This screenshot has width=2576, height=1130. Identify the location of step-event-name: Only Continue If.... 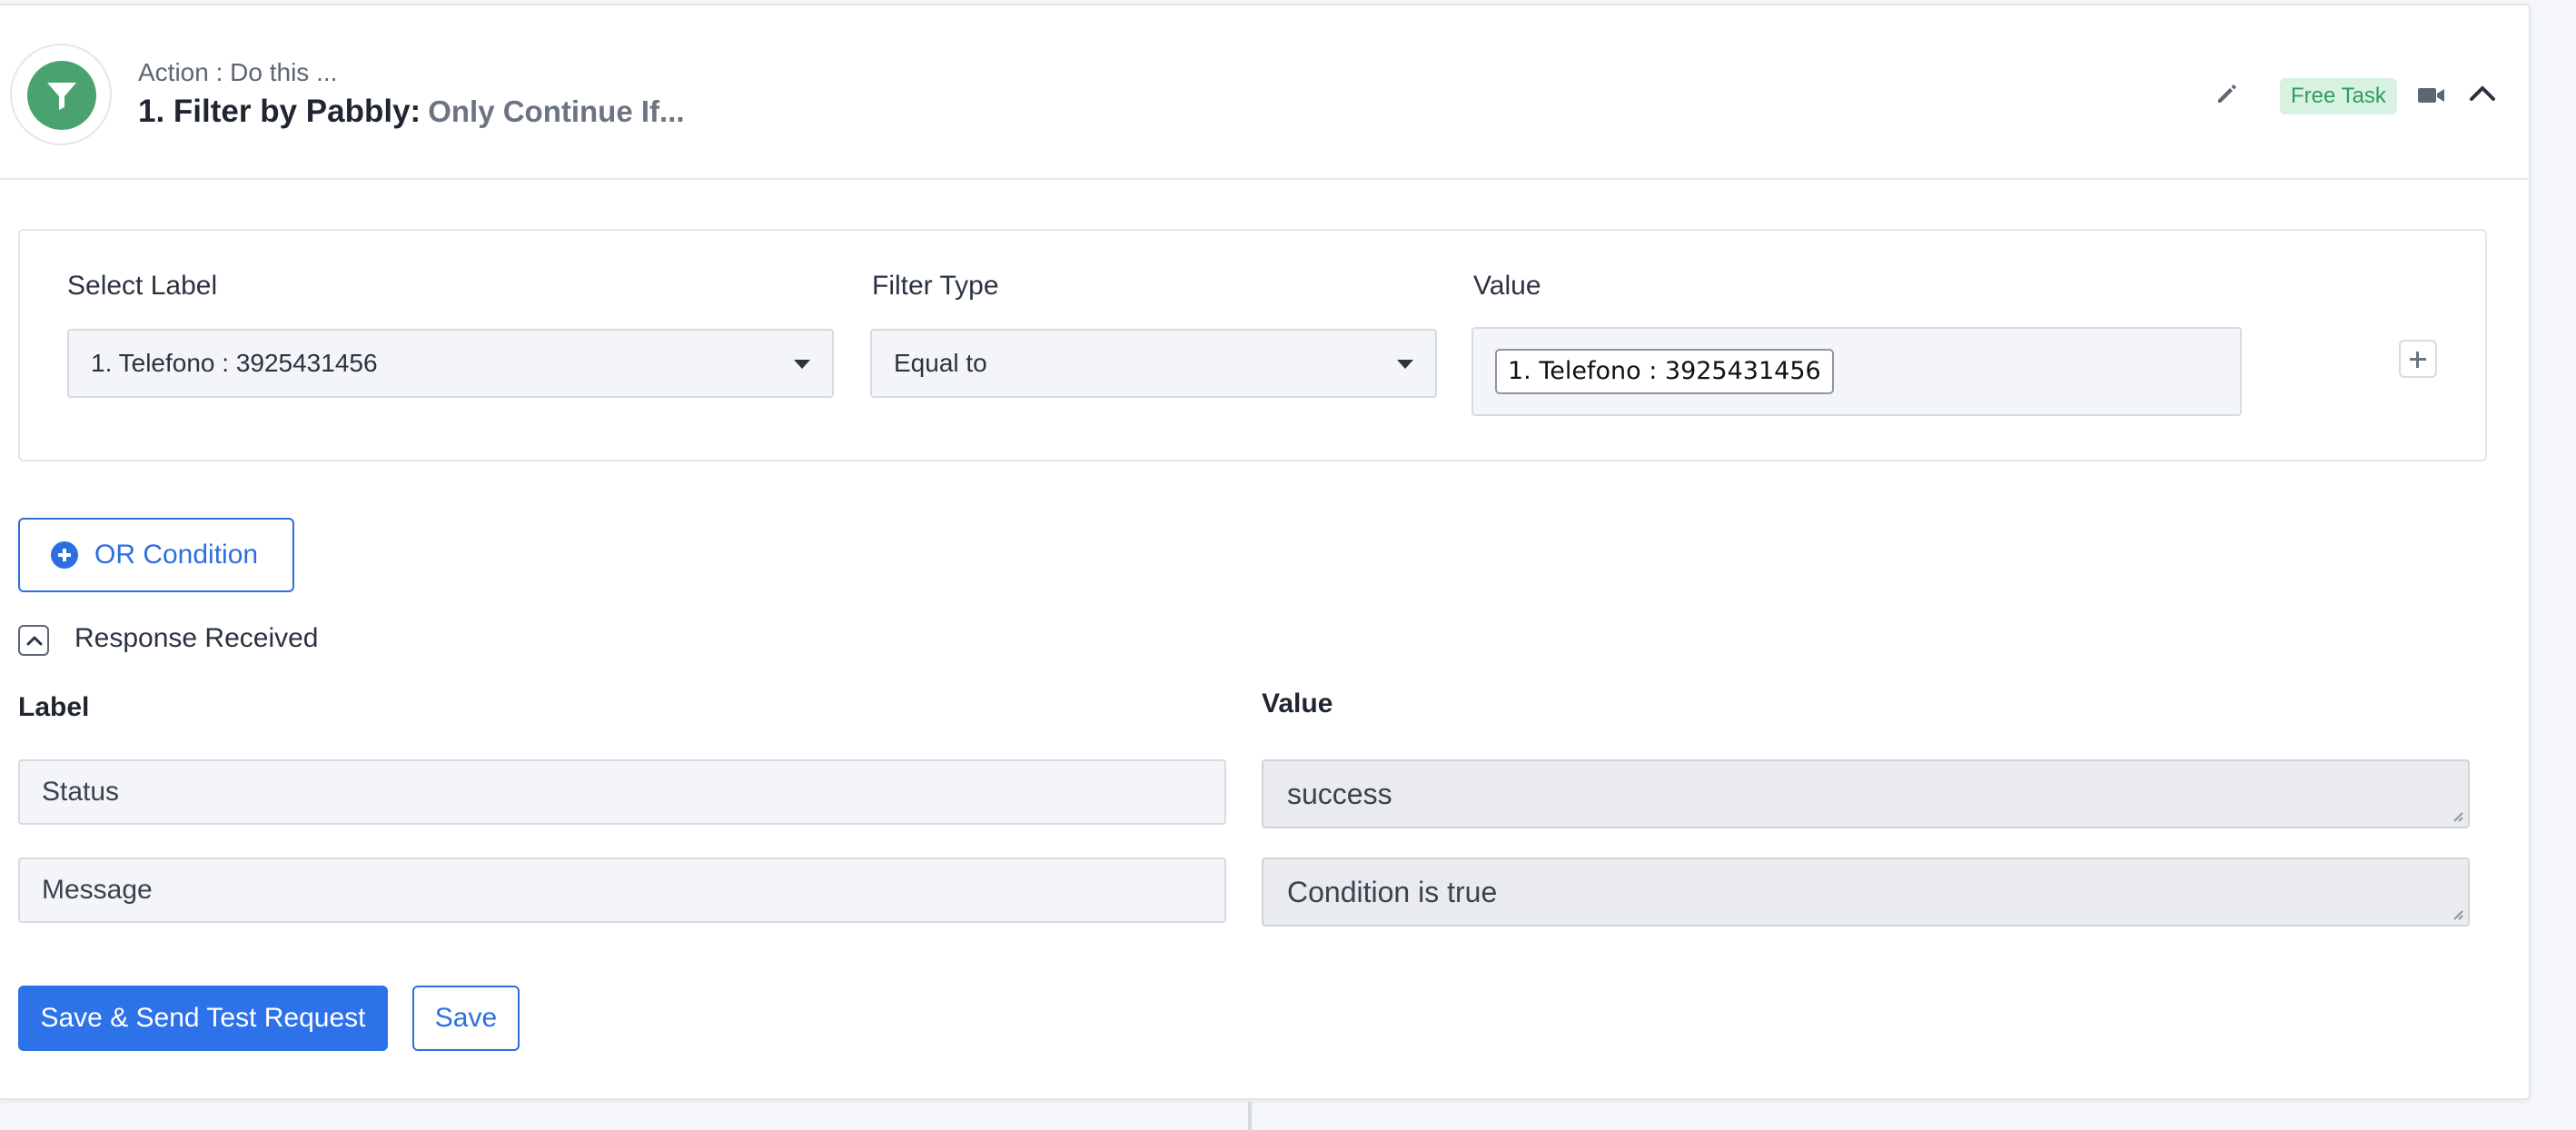
(556, 111).